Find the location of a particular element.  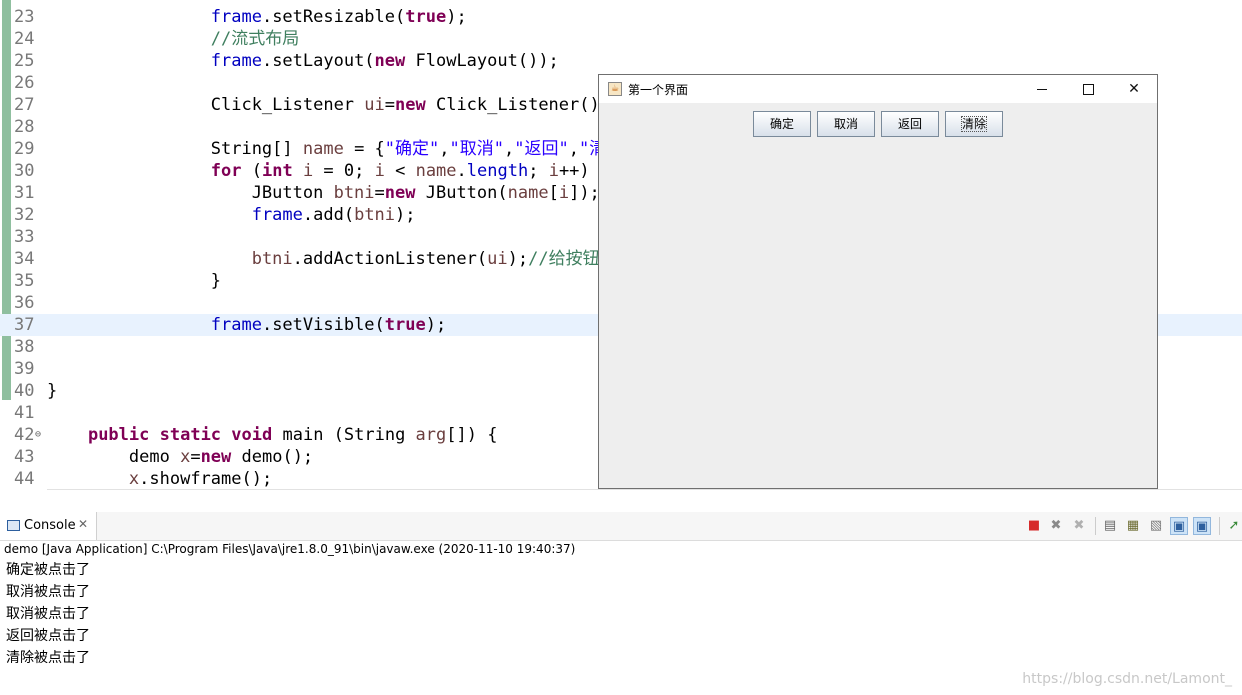

console-output-line: 取消被点击了 is located at coordinates (48, 614).